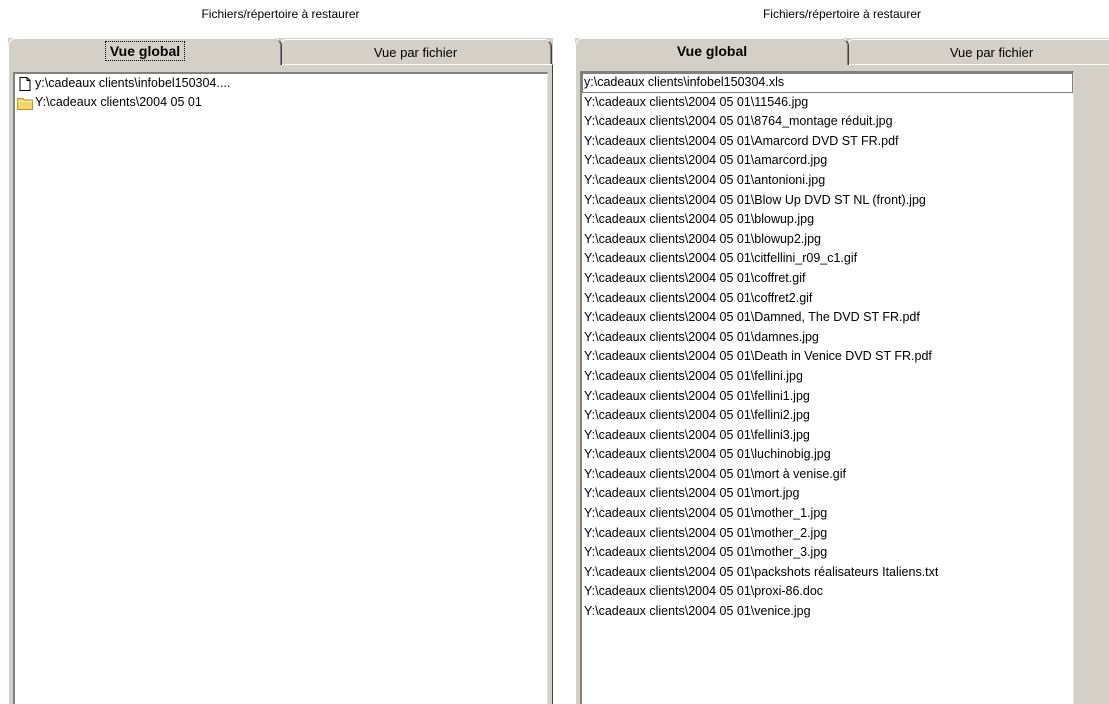 The image size is (1109, 704). What do you see at coordinates (25, 103) in the screenshot?
I see `folder-icon` at bounding box center [25, 103].